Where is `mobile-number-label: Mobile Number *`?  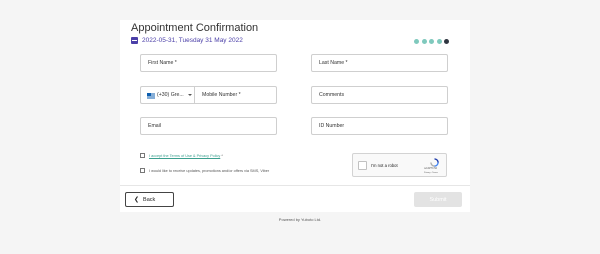 mobile-number-label: Mobile Number * is located at coordinates (221, 95).